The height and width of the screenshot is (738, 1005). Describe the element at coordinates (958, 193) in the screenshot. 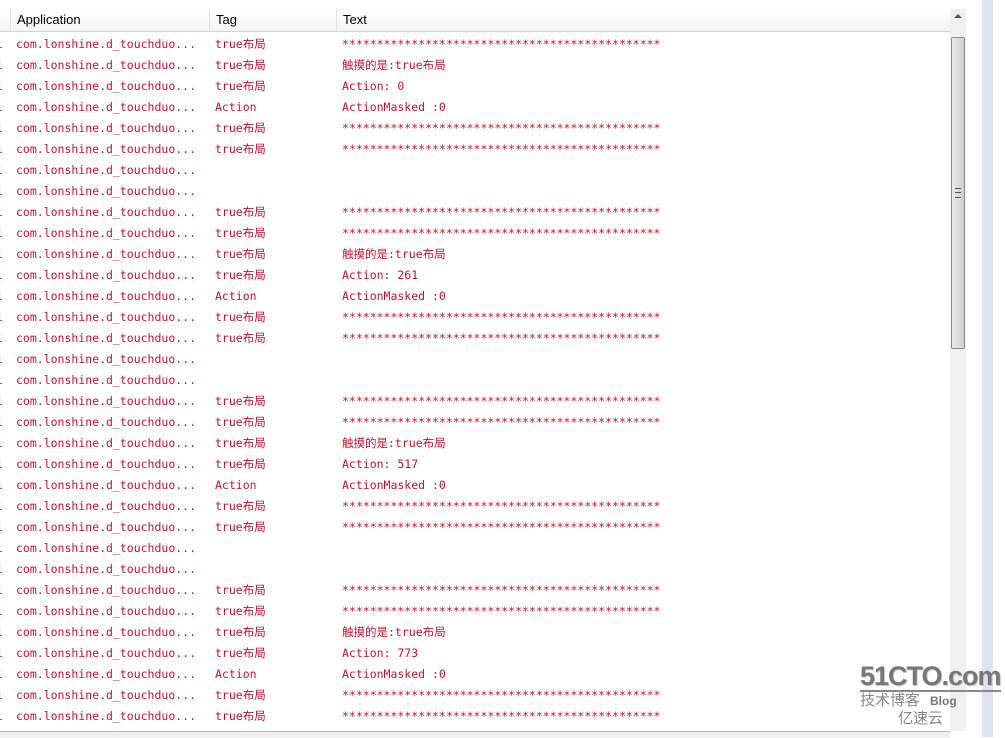

I see `scrollbar-thumb` at that location.